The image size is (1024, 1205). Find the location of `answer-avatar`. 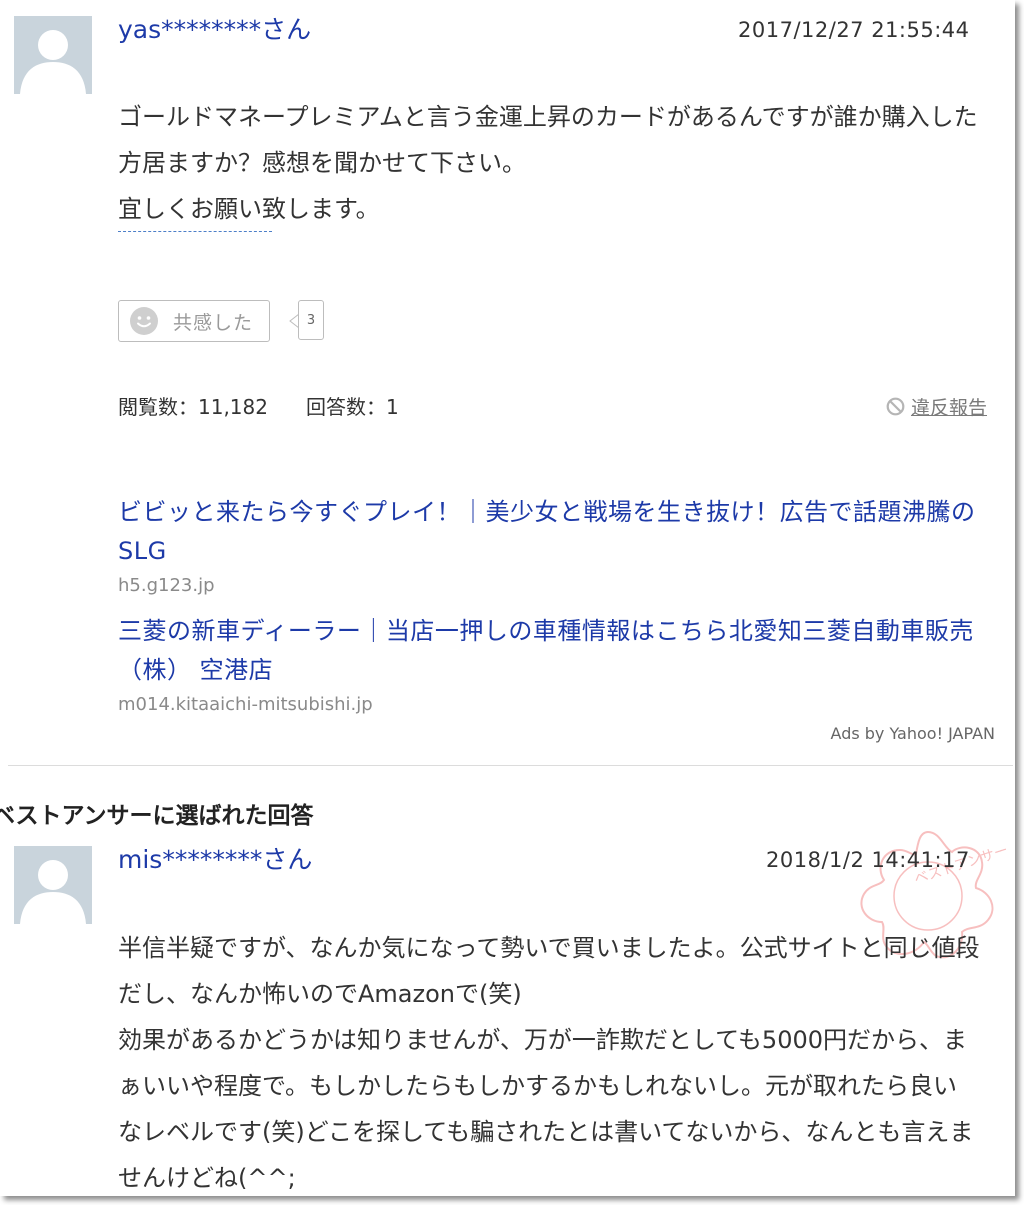

answer-avatar is located at coordinates (53, 885).